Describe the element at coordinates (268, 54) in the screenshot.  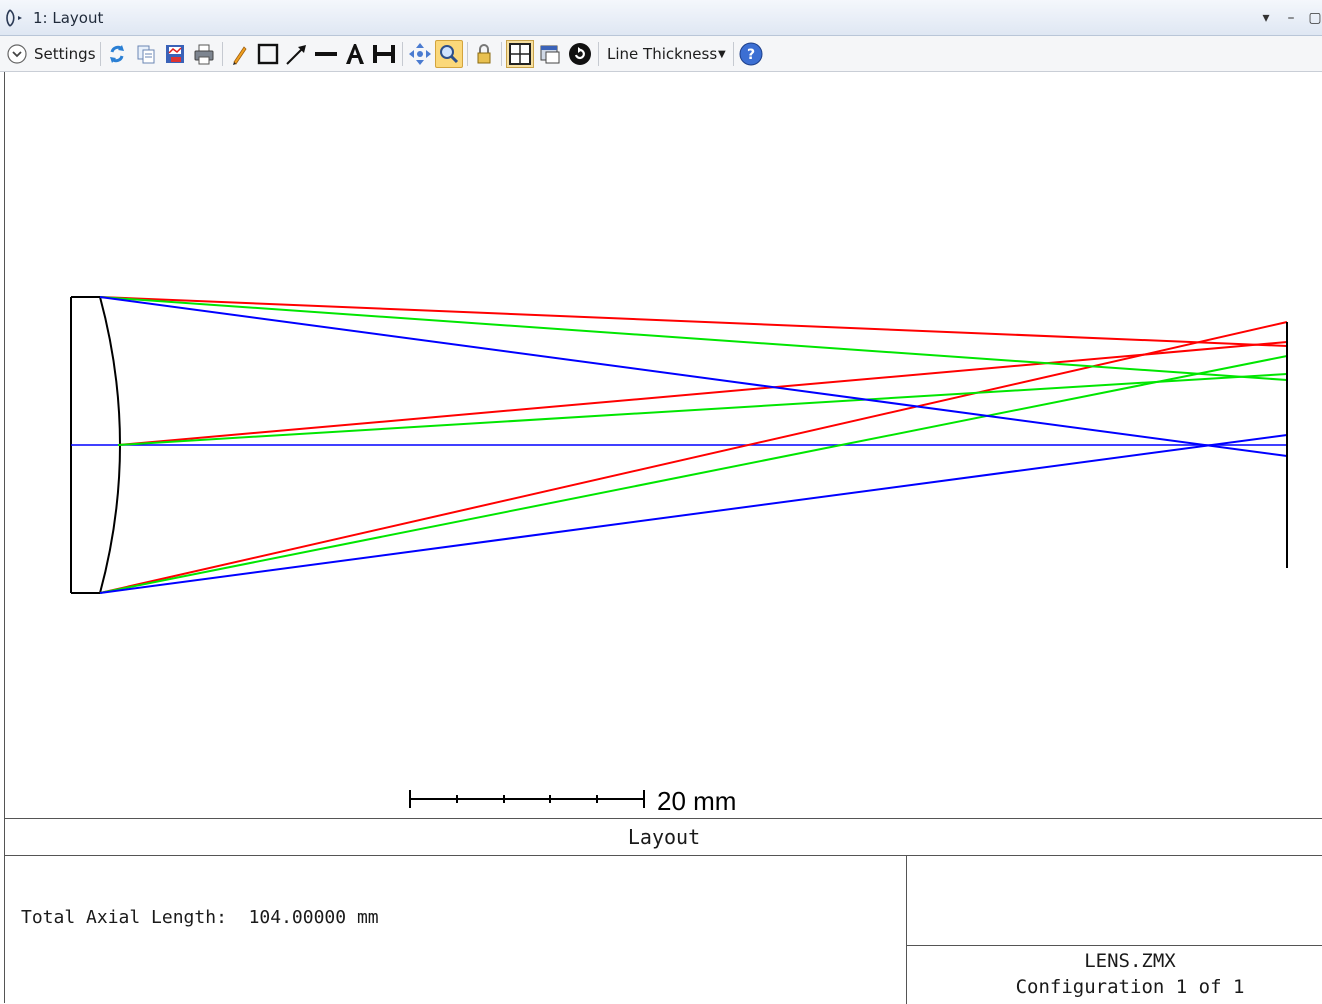
I see `rectangle-icon` at that location.